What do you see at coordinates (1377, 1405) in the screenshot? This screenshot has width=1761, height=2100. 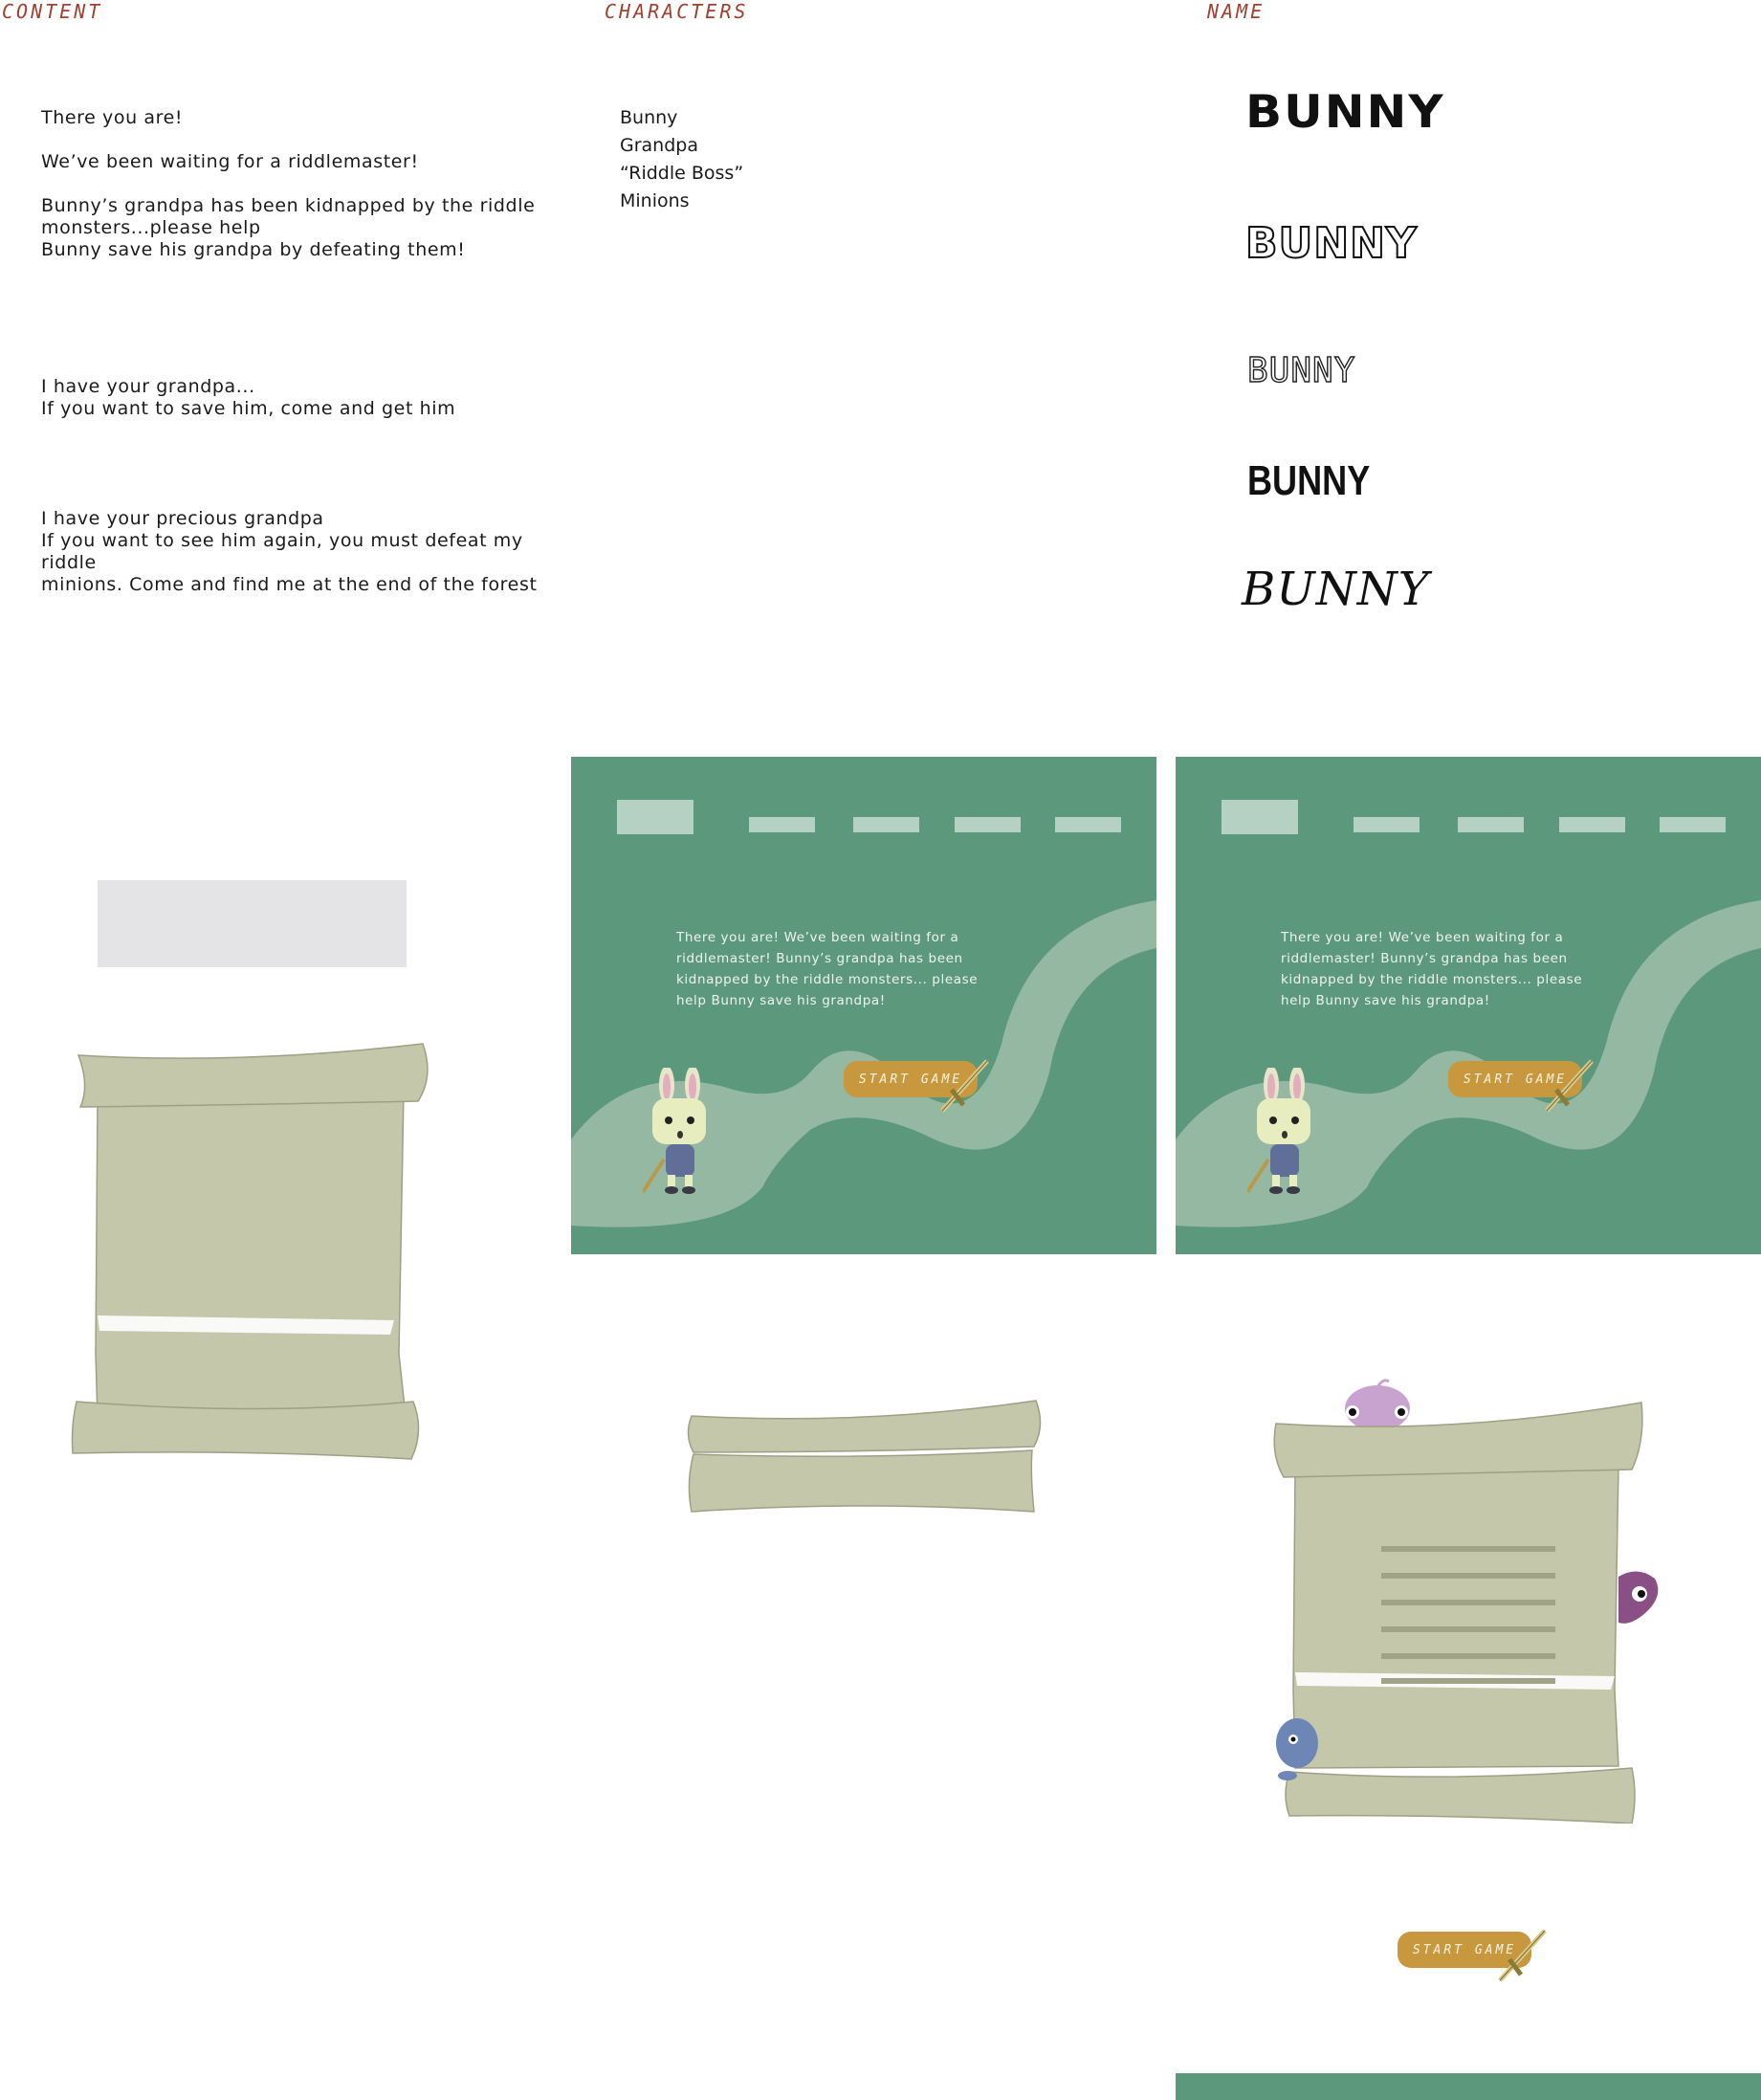 I see `pink-monster-icon` at bounding box center [1377, 1405].